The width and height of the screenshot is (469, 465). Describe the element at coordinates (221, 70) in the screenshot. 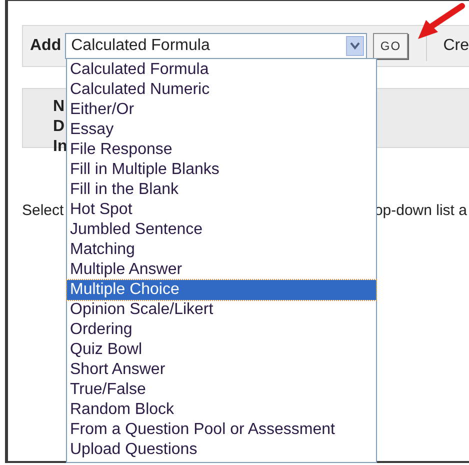

I see `dropdown-option: Calculated Formula` at that location.